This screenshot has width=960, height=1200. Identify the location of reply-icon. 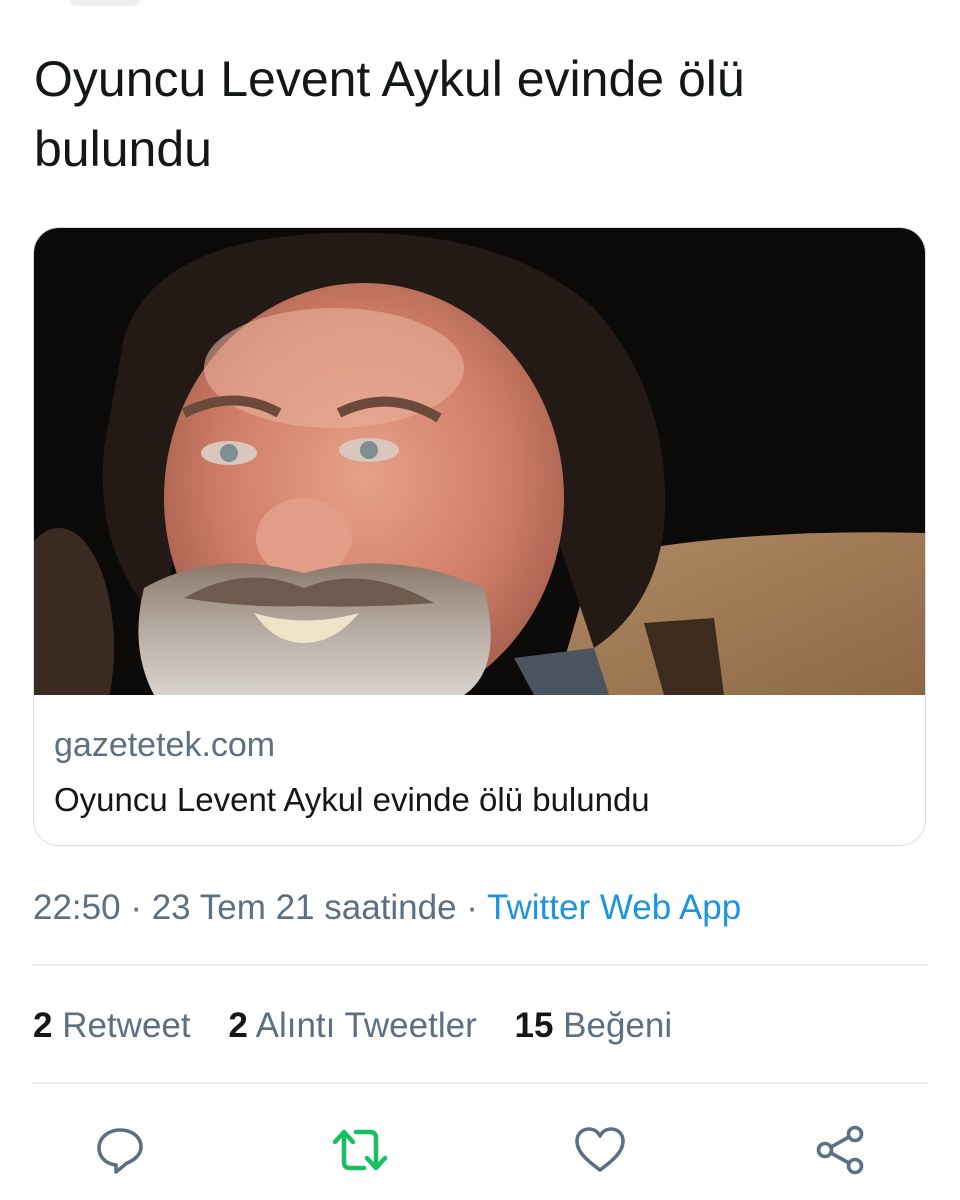
(120, 1151).